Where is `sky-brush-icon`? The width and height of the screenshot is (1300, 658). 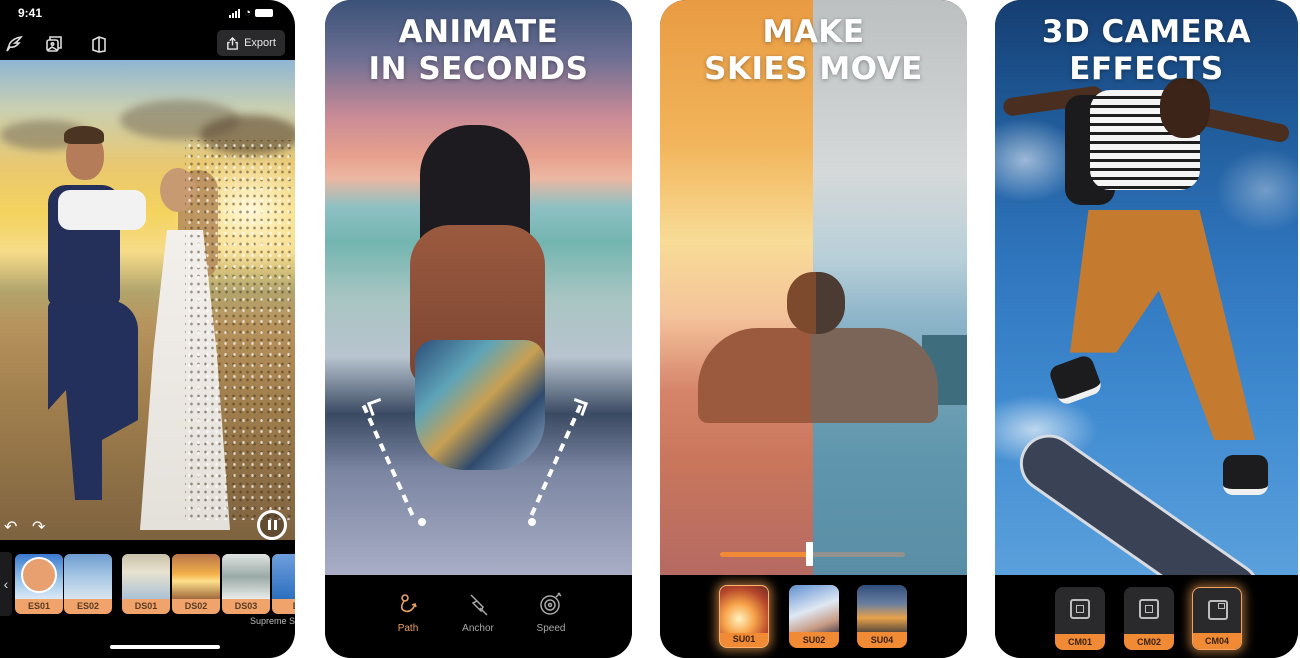
sky-brush-icon is located at coordinates (14, 44).